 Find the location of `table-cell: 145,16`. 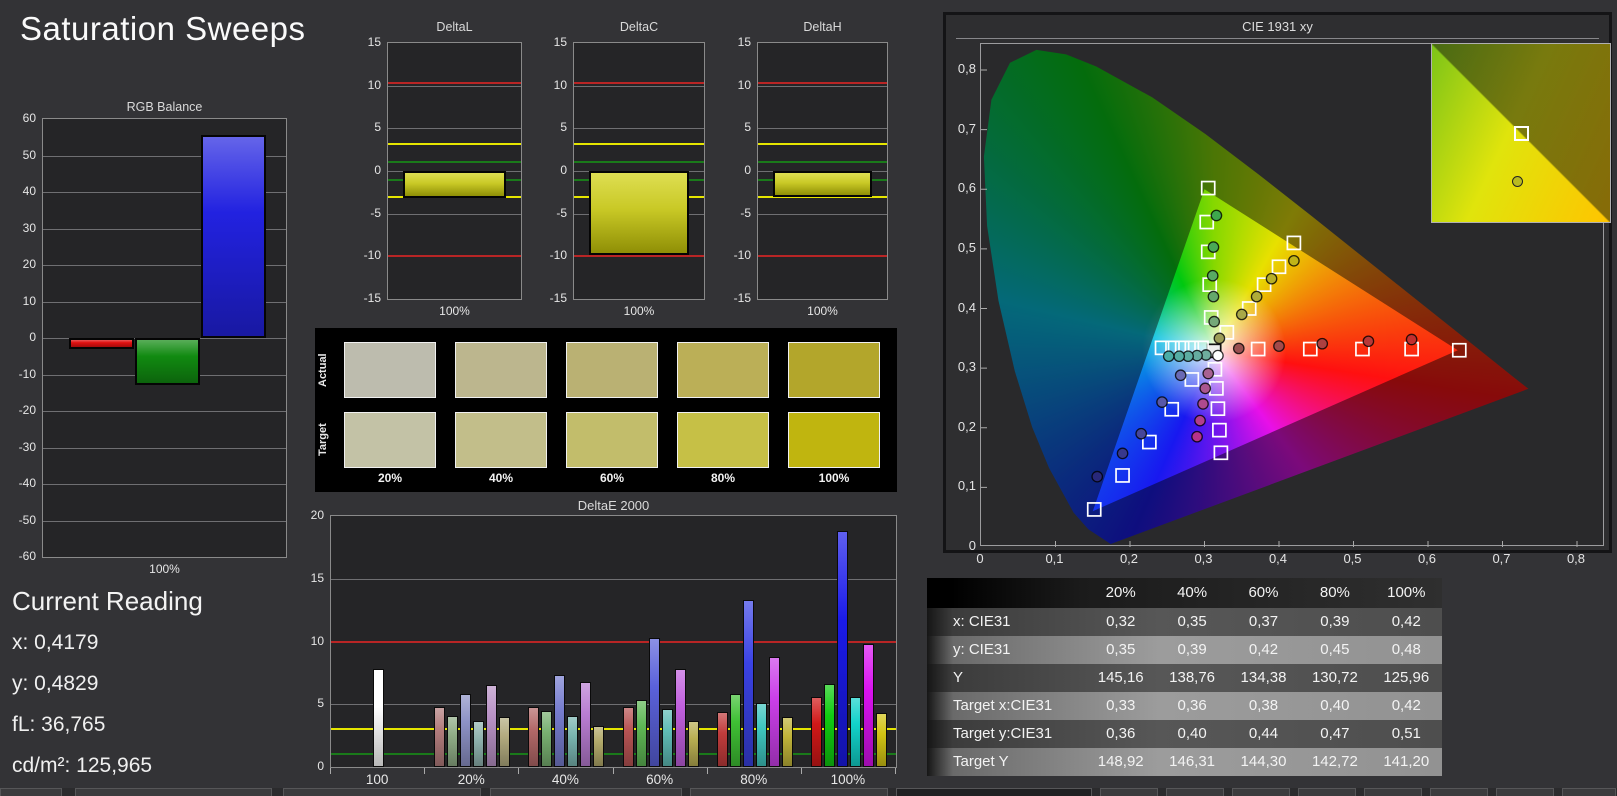

table-cell: 145,16 is located at coordinates (1120, 677).